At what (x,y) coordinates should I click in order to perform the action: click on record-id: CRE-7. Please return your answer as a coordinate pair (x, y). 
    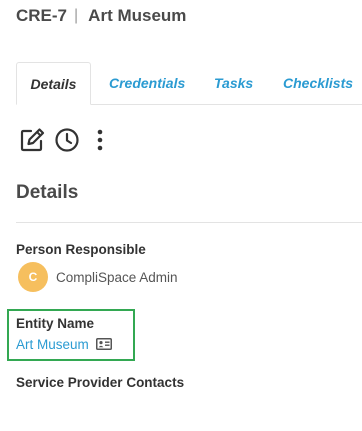
    Looking at the image, I should click on (42, 15).